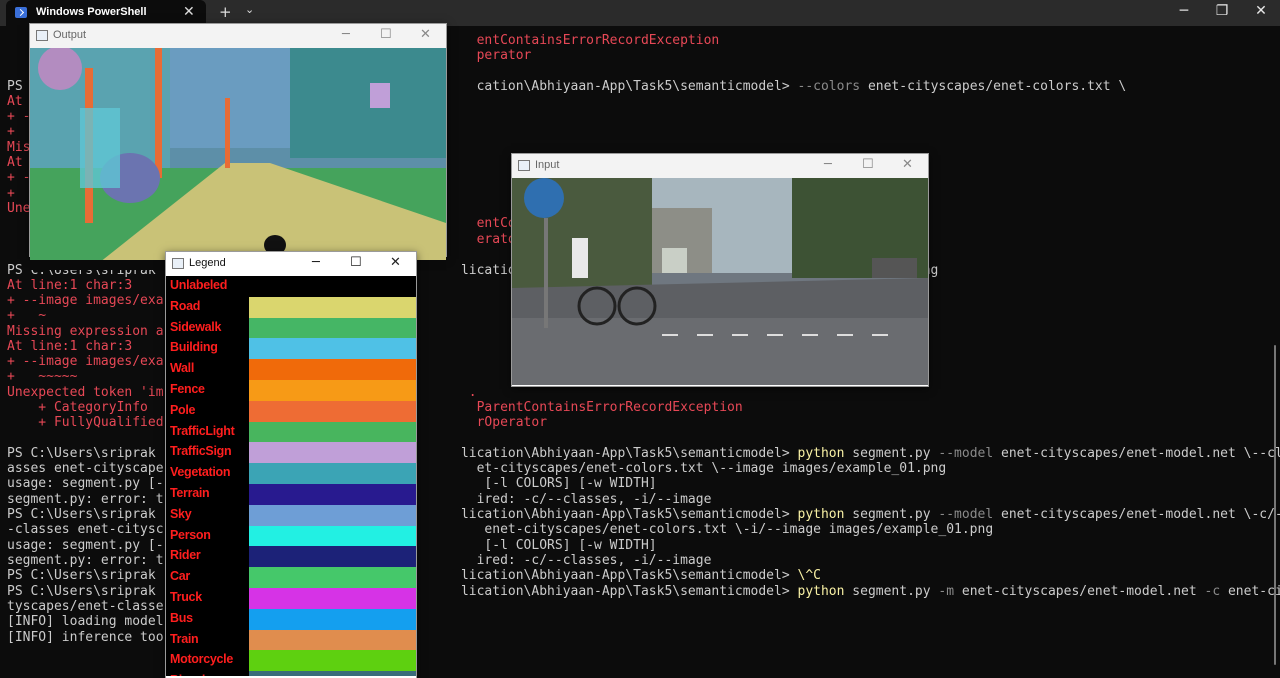 The image size is (1280, 678). Describe the element at coordinates (85, 331) in the screenshot. I see `terminal-line: Missing expression a` at that location.